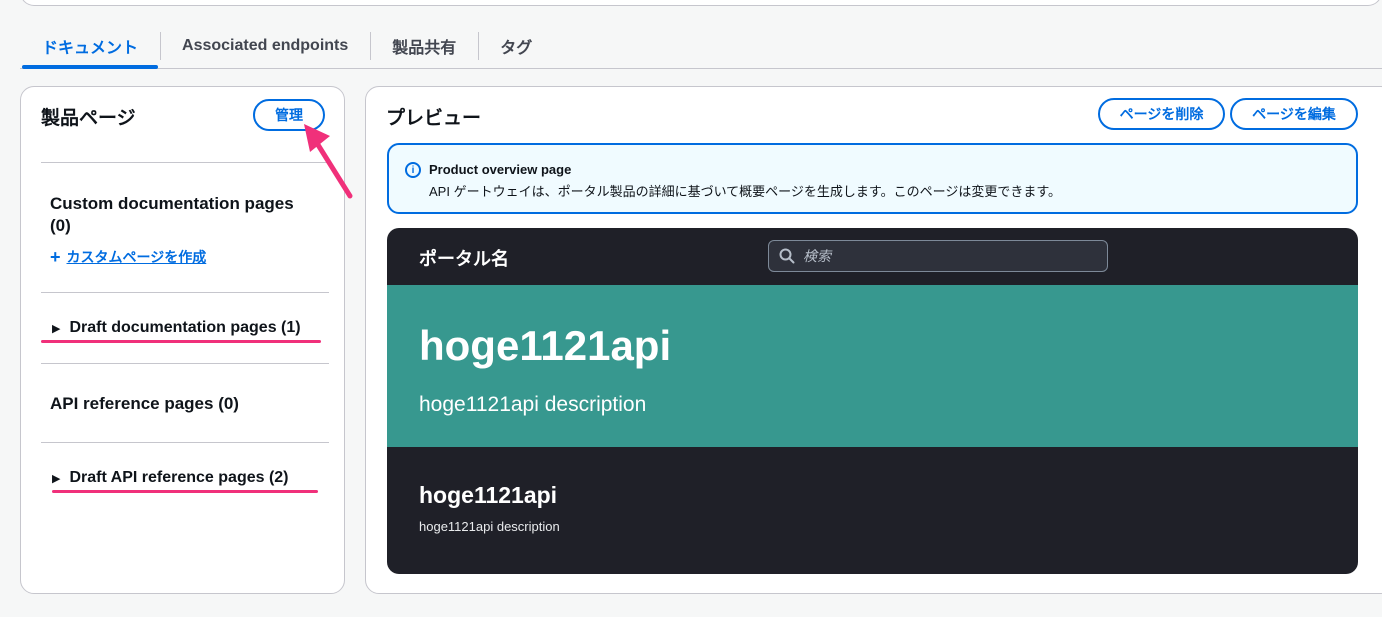 The image size is (1382, 617). I want to click on custom-docs-heading: Custom documentation pages (0), so click(172, 214).